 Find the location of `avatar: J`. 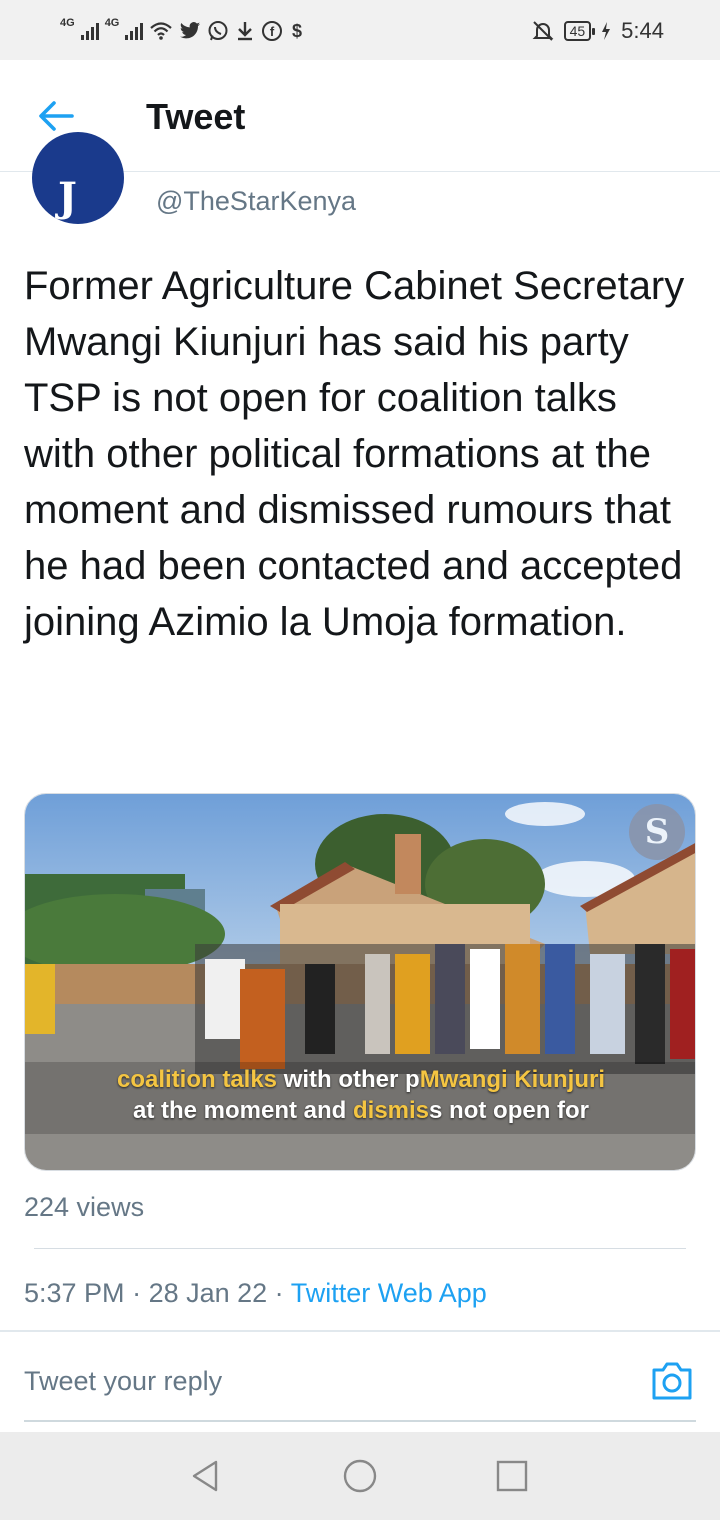

avatar: J is located at coordinates (78, 178).